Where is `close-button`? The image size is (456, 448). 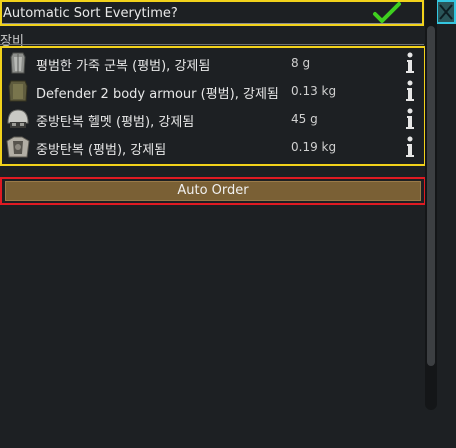 close-button is located at coordinates (446, 12).